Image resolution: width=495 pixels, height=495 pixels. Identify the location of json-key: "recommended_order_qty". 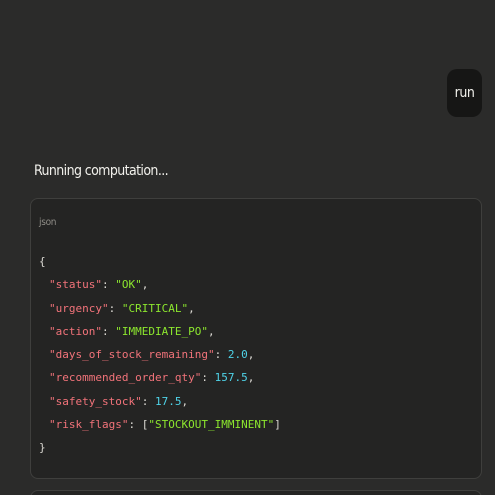
(125, 378).